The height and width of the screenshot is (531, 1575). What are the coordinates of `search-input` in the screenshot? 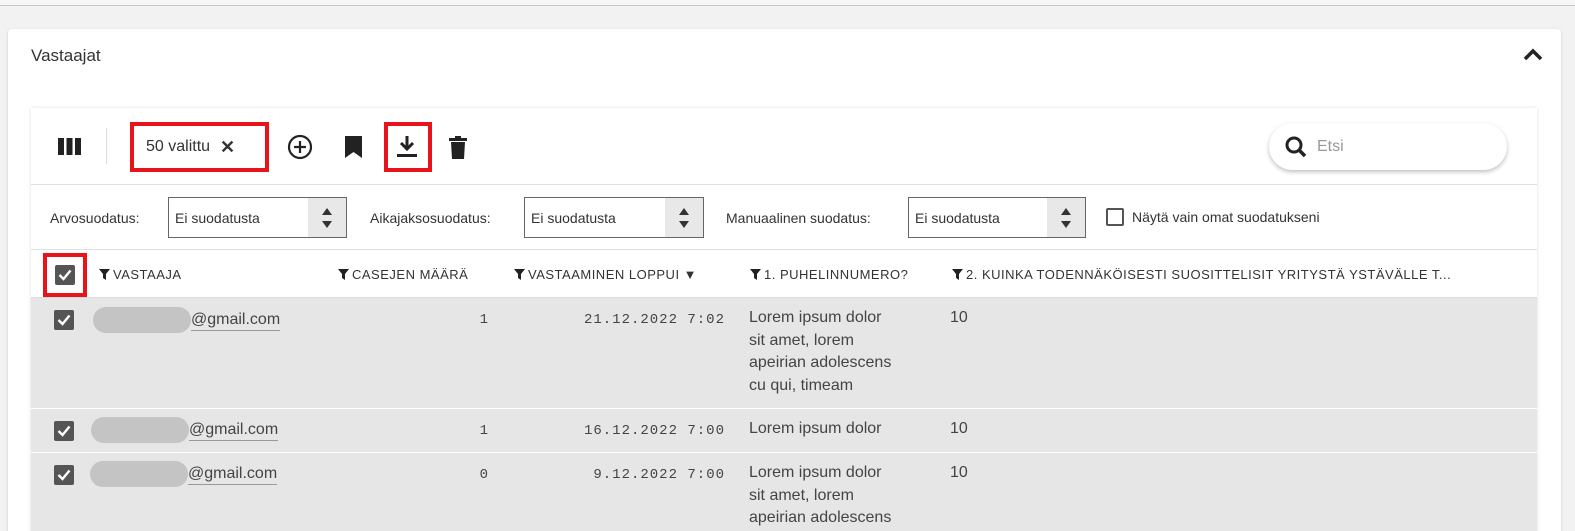 It's located at (1402, 146).